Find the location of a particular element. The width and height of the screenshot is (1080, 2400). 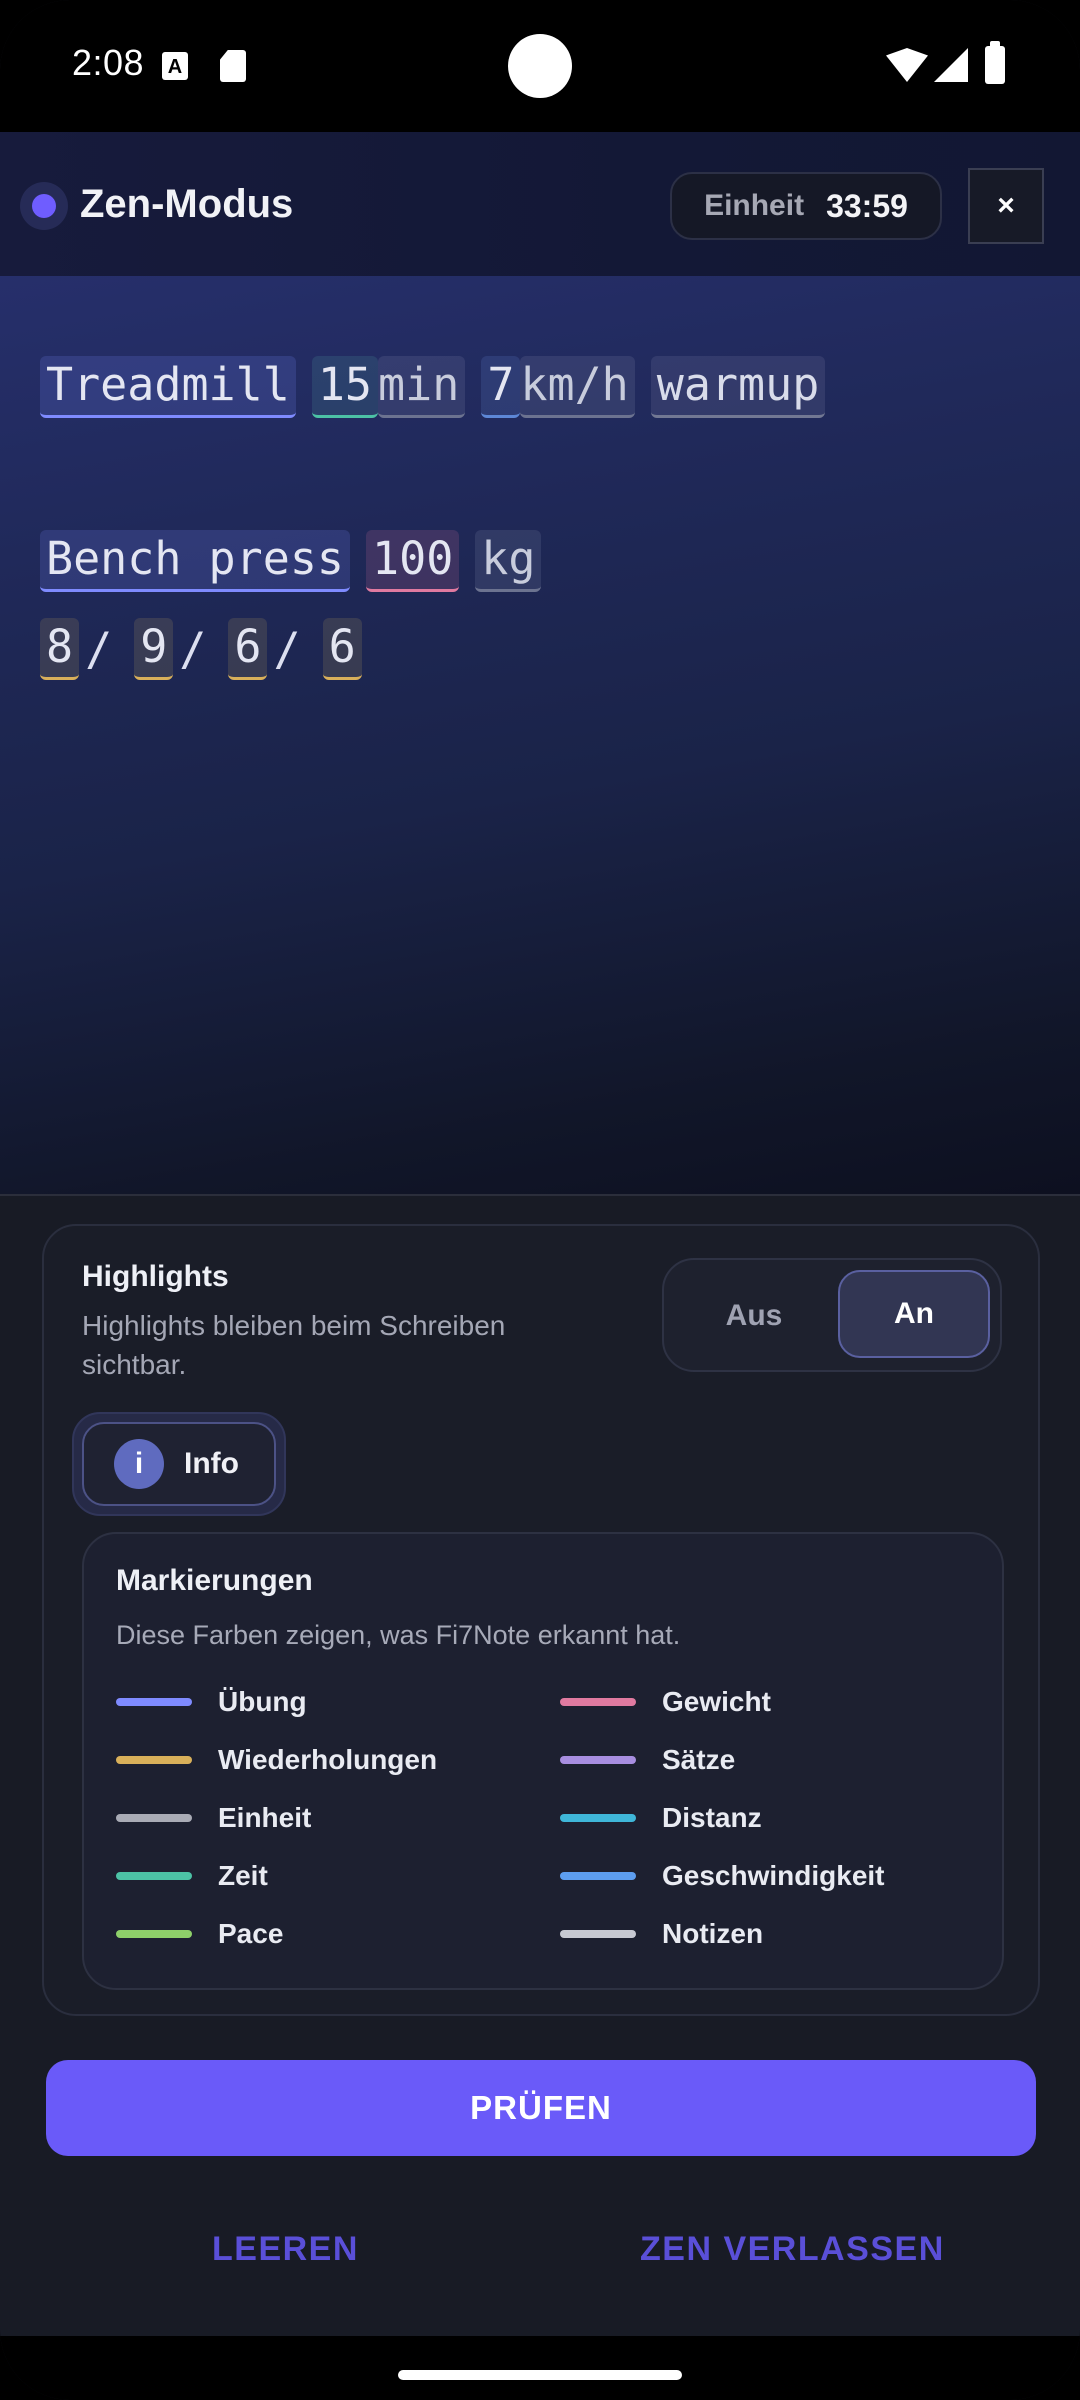

home-gesture-handle is located at coordinates (540, 2375).